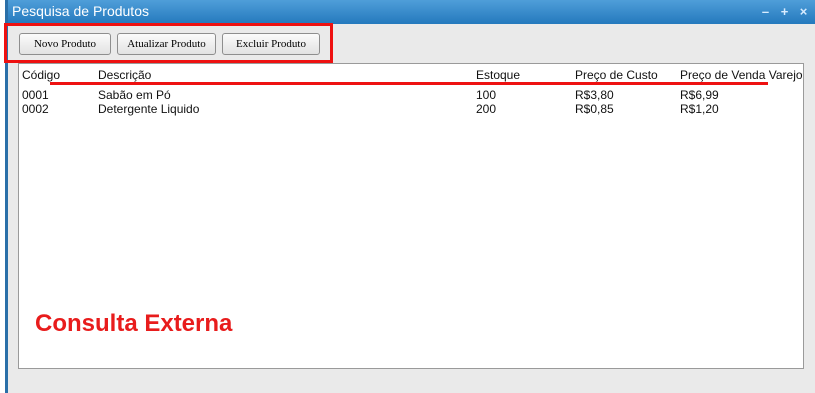  I want to click on close-icon: ×, so click(803, 11).